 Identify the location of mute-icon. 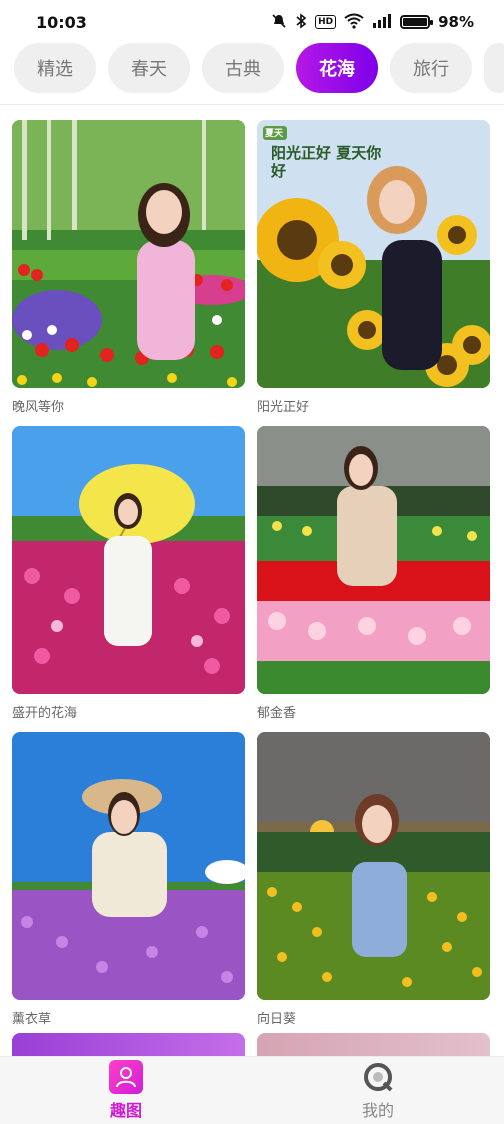
(279, 22).